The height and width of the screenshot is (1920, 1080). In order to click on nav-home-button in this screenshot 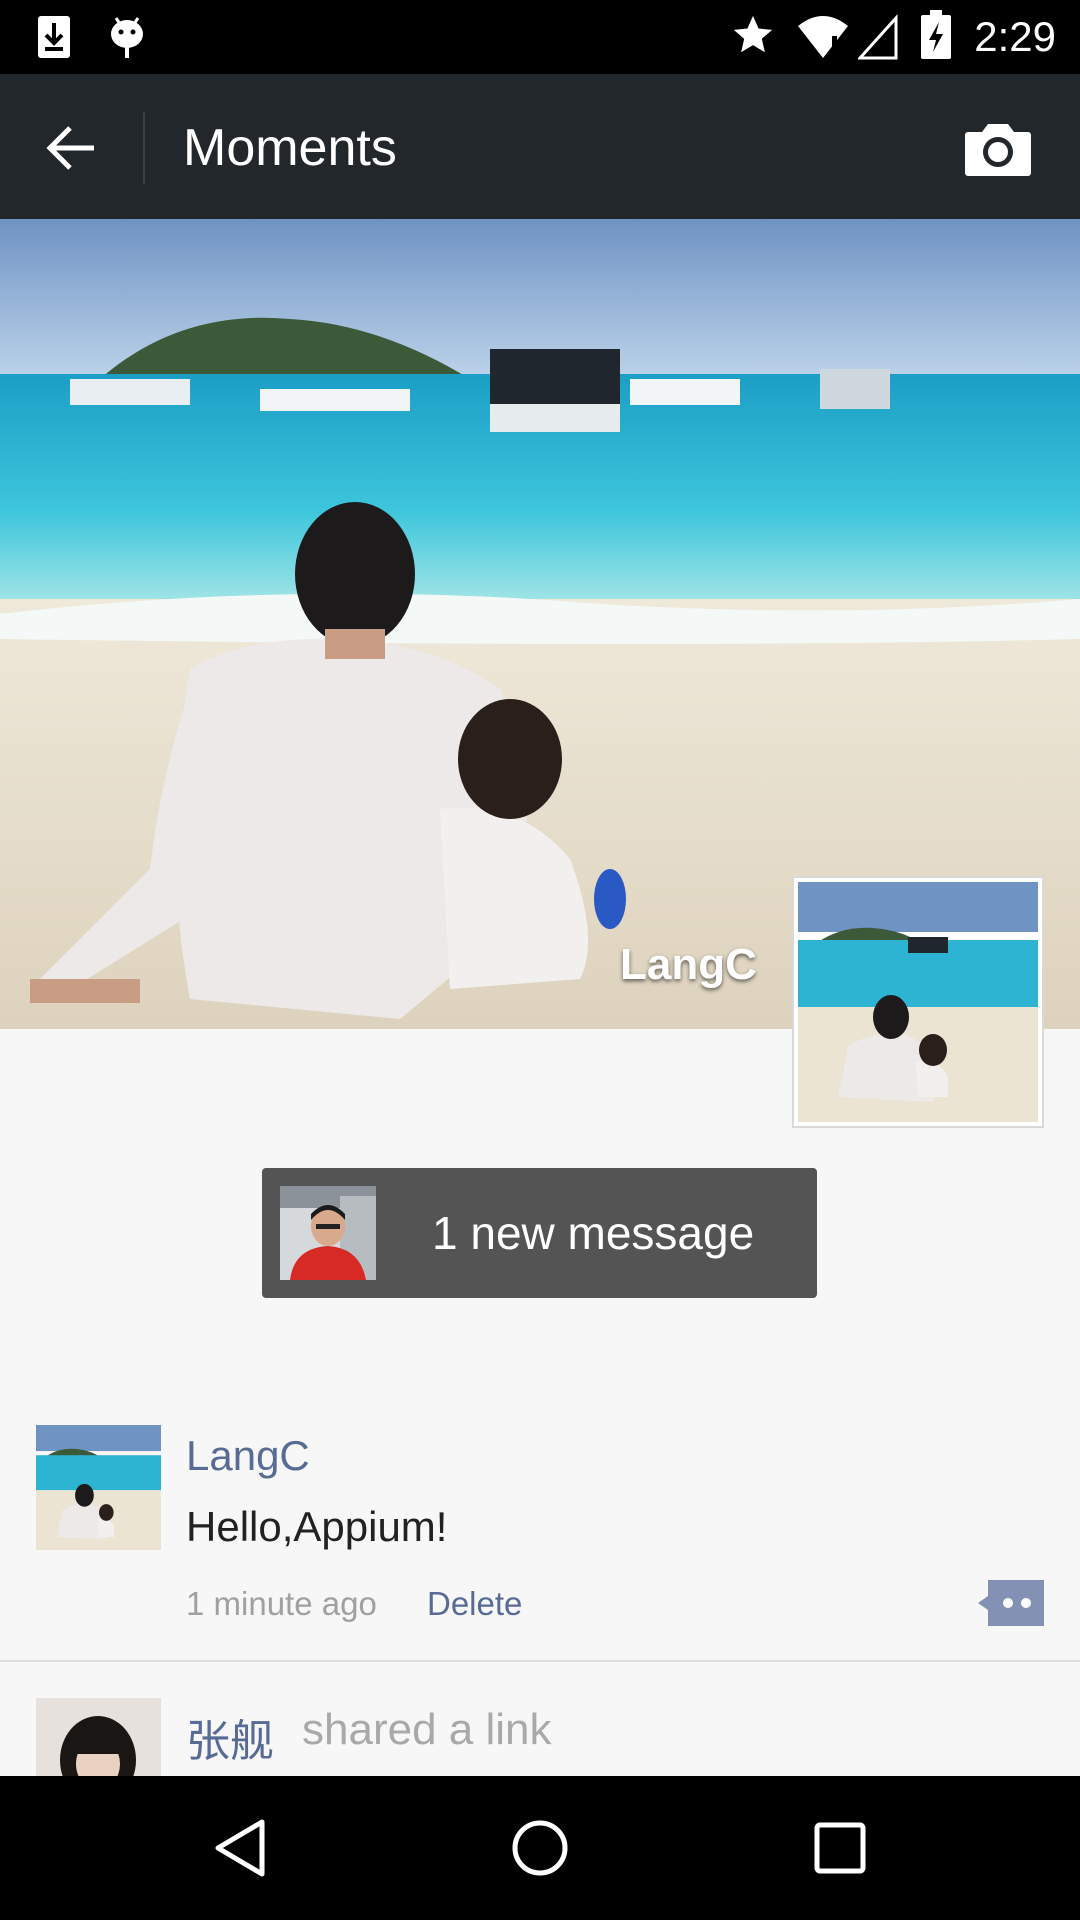, I will do `click(540, 1848)`.